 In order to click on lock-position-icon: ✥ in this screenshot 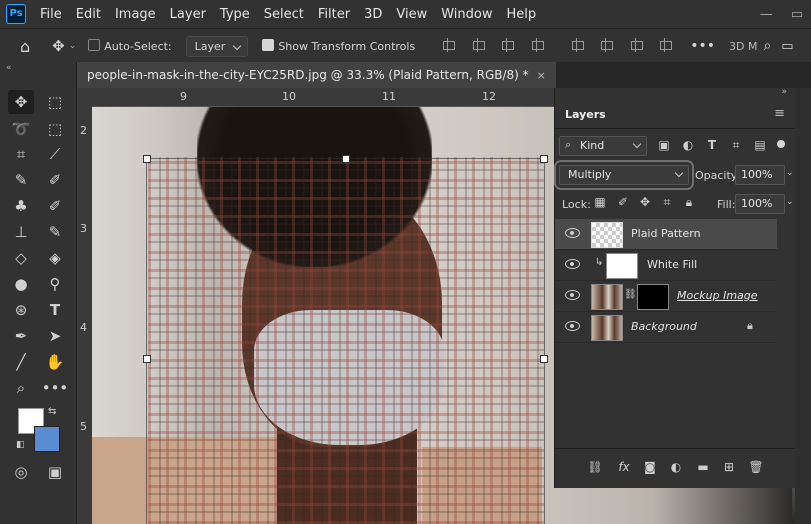, I will do `click(645, 202)`.